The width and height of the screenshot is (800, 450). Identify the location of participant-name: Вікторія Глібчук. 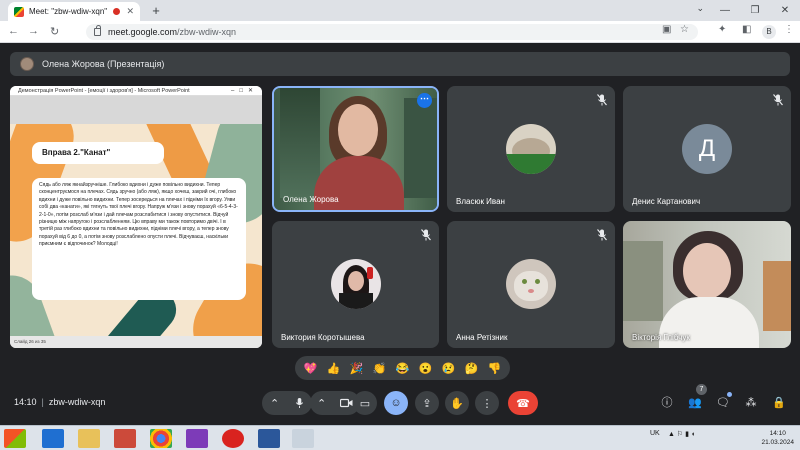
(661, 337).